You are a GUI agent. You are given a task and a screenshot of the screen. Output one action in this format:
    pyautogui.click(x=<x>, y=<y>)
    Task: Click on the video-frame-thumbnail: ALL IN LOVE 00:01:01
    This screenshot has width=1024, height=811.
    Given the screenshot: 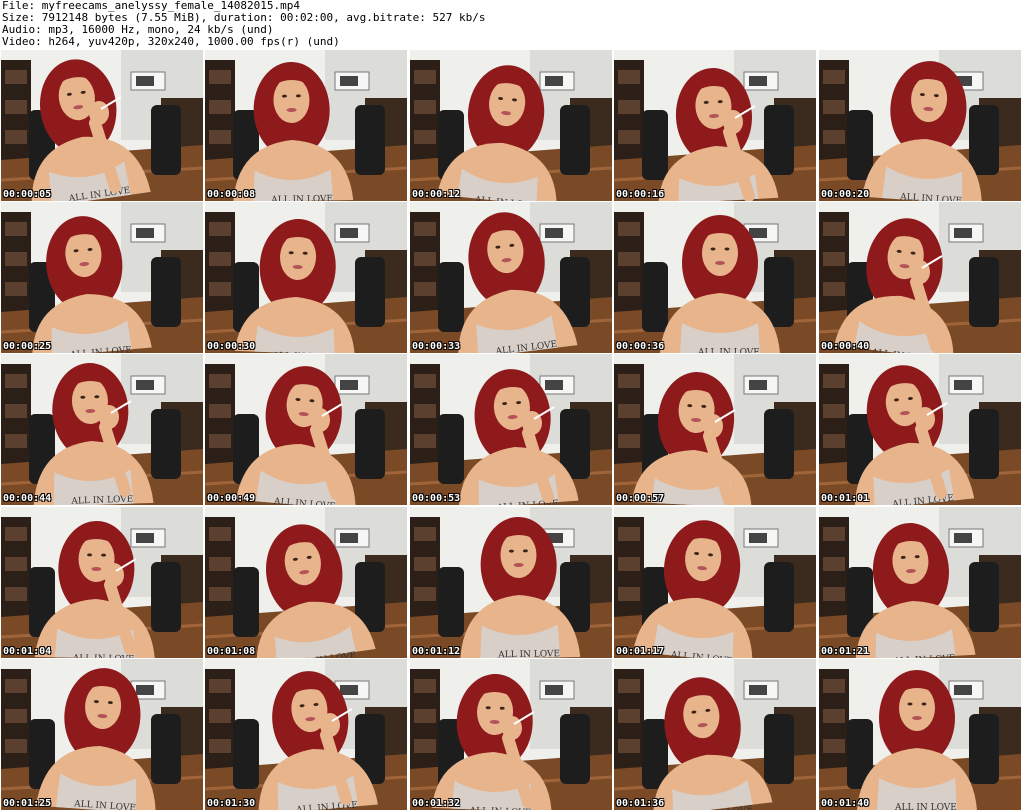 What is the action you would take?
    pyautogui.click(x=920, y=429)
    